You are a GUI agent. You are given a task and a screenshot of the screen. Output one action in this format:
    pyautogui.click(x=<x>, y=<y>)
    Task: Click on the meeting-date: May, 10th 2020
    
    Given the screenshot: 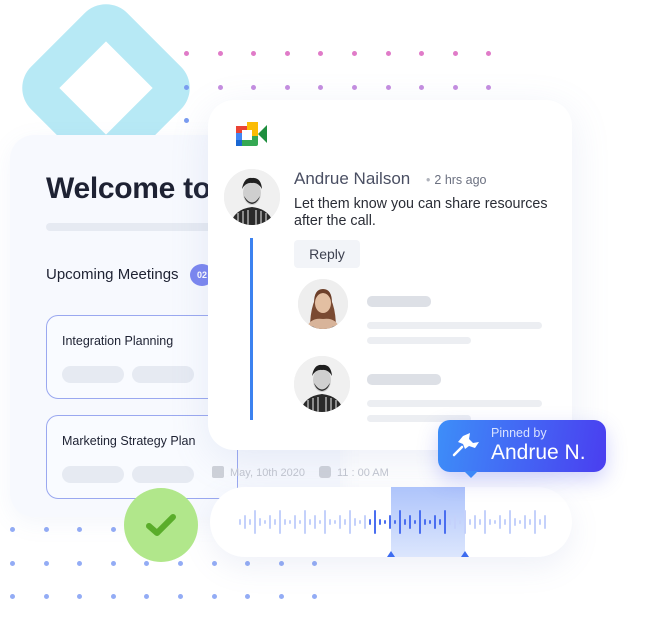 What is the action you would take?
    pyautogui.click(x=258, y=472)
    